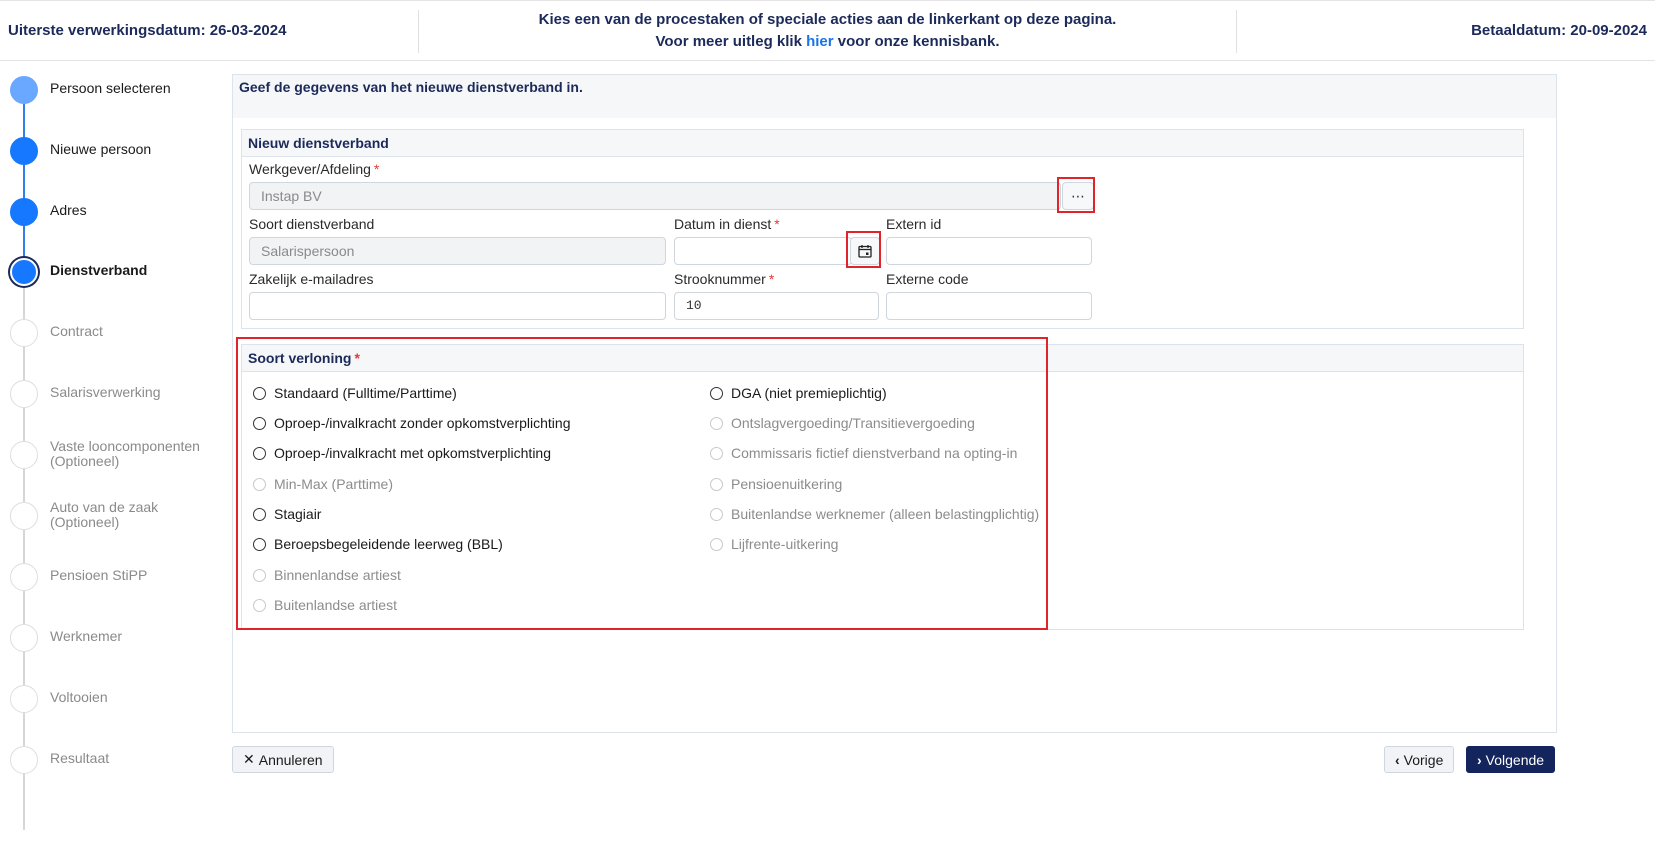  I want to click on datum-in-dienst-input, so click(763, 251).